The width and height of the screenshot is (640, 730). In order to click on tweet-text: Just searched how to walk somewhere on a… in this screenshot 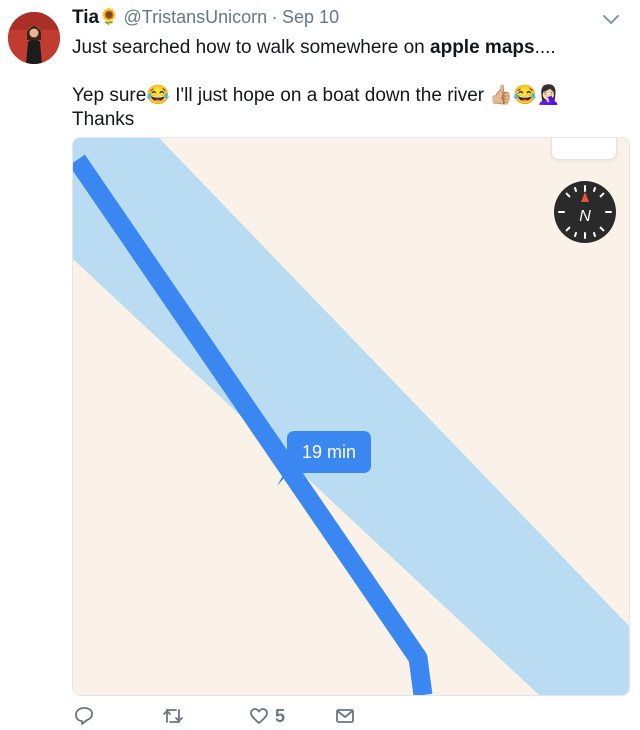, I will do `click(347, 84)`.